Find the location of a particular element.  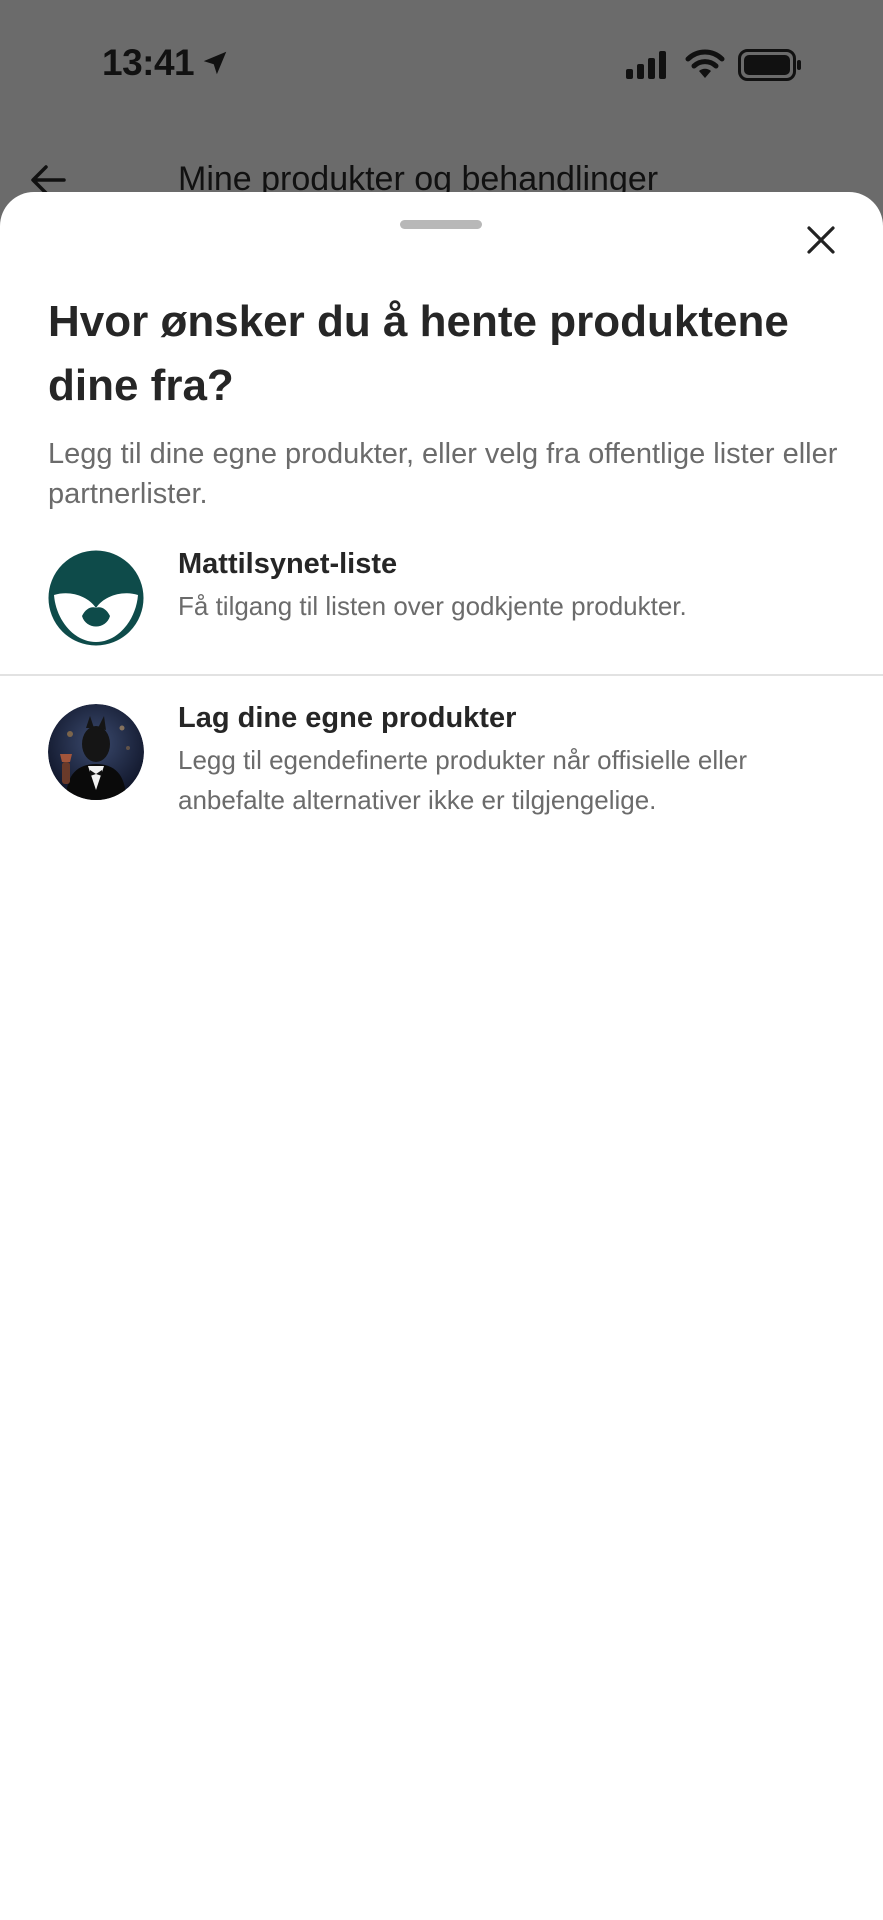

sheet-grabber-handle is located at coordinates (441, 224).